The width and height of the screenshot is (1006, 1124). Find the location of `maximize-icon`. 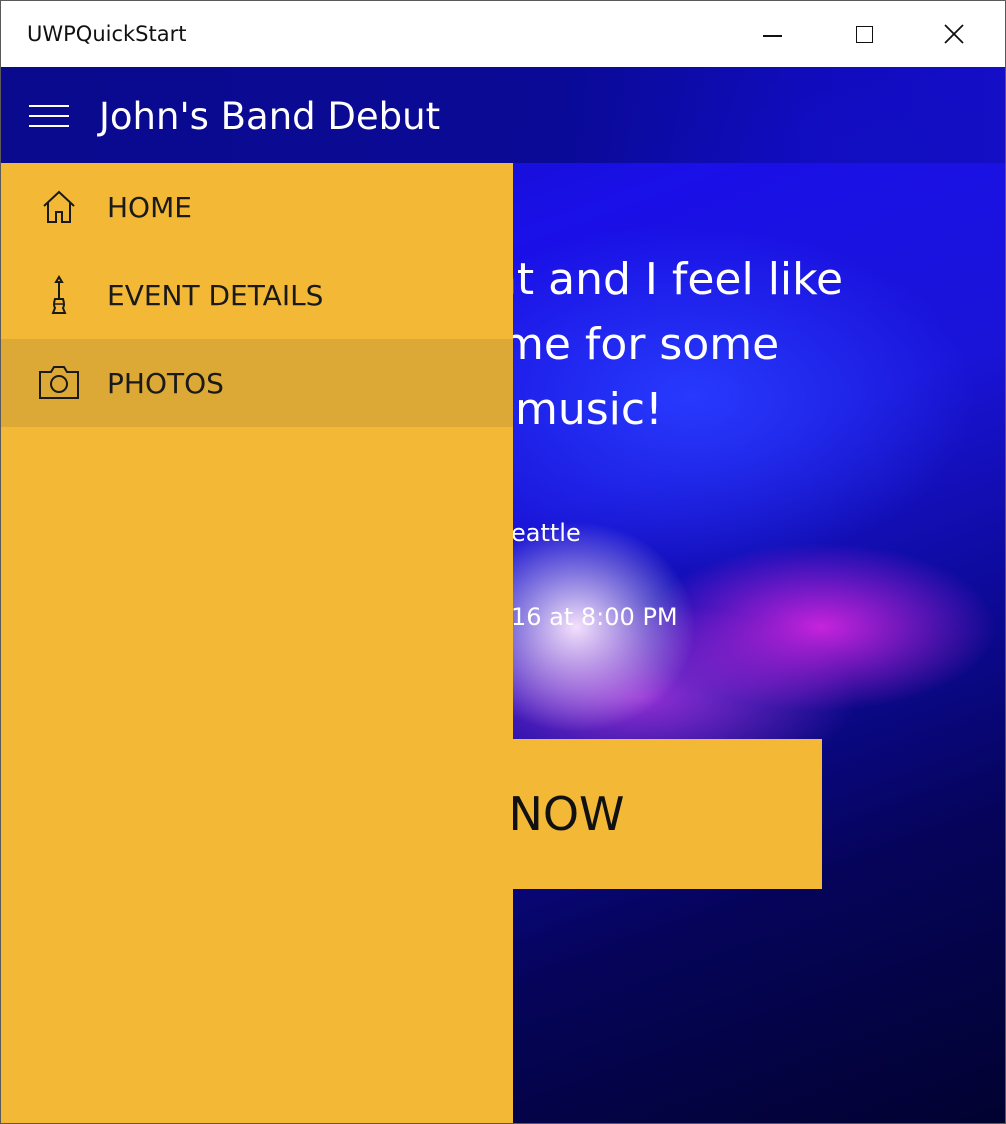

maximize-icon is located at coordinates (864, 34).